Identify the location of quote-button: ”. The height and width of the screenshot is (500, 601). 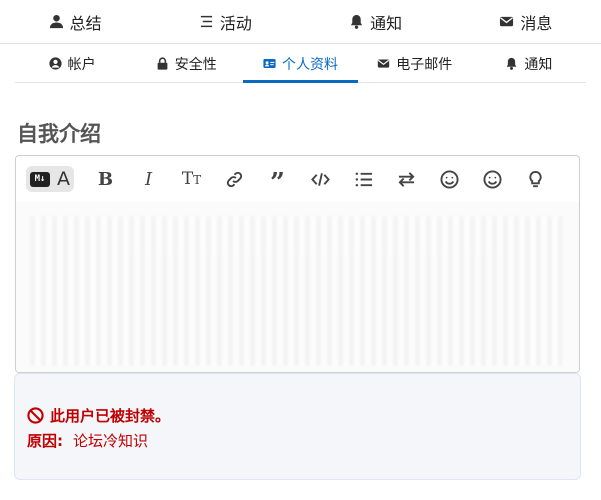
(277, 181).